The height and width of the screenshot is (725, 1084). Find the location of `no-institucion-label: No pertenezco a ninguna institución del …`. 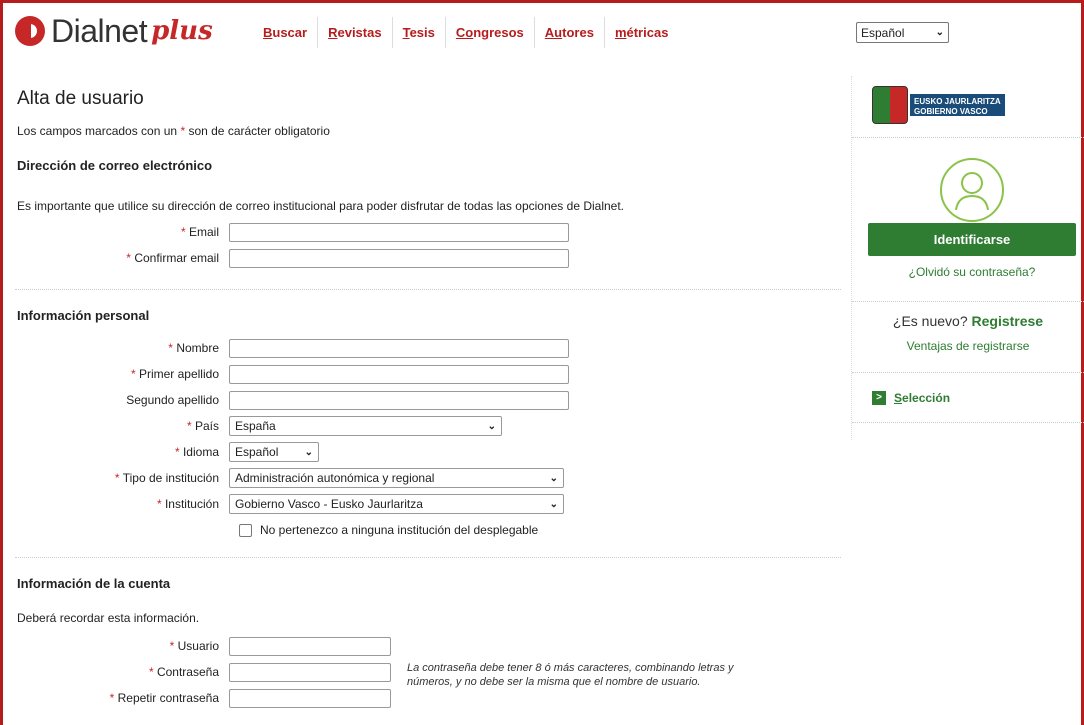

no-institucion-label: No pertenezco a ninguna institución del … is located at coordinates (399, 530).